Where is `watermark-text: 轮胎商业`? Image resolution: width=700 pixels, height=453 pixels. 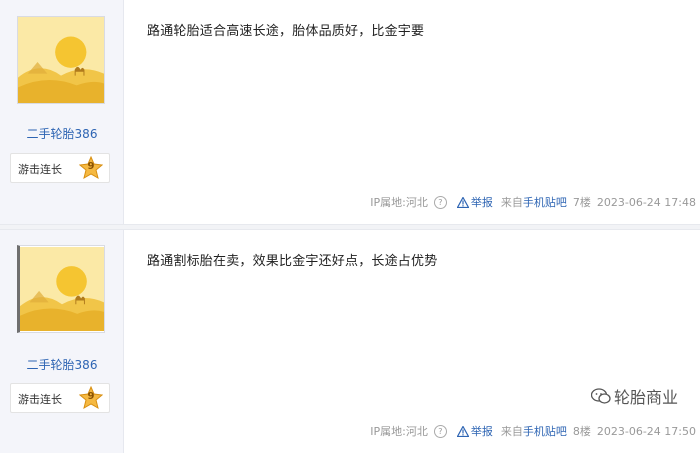
watermark-text: 轮胎商业 is located at coordinates (645, 397).